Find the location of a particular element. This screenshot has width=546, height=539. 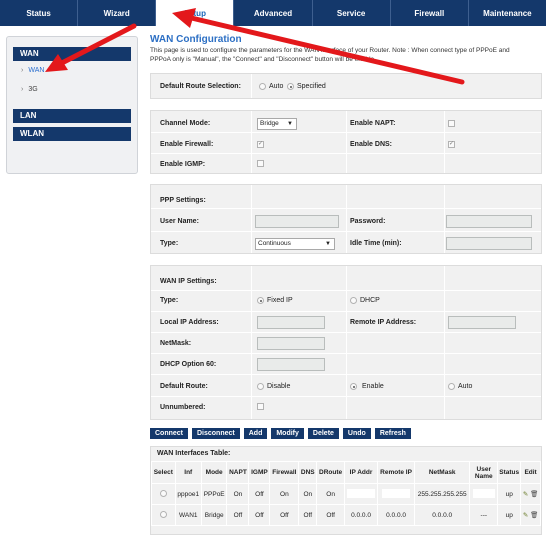

enable-dns-checkbox: ✓ is located at coordinates (451, 144).